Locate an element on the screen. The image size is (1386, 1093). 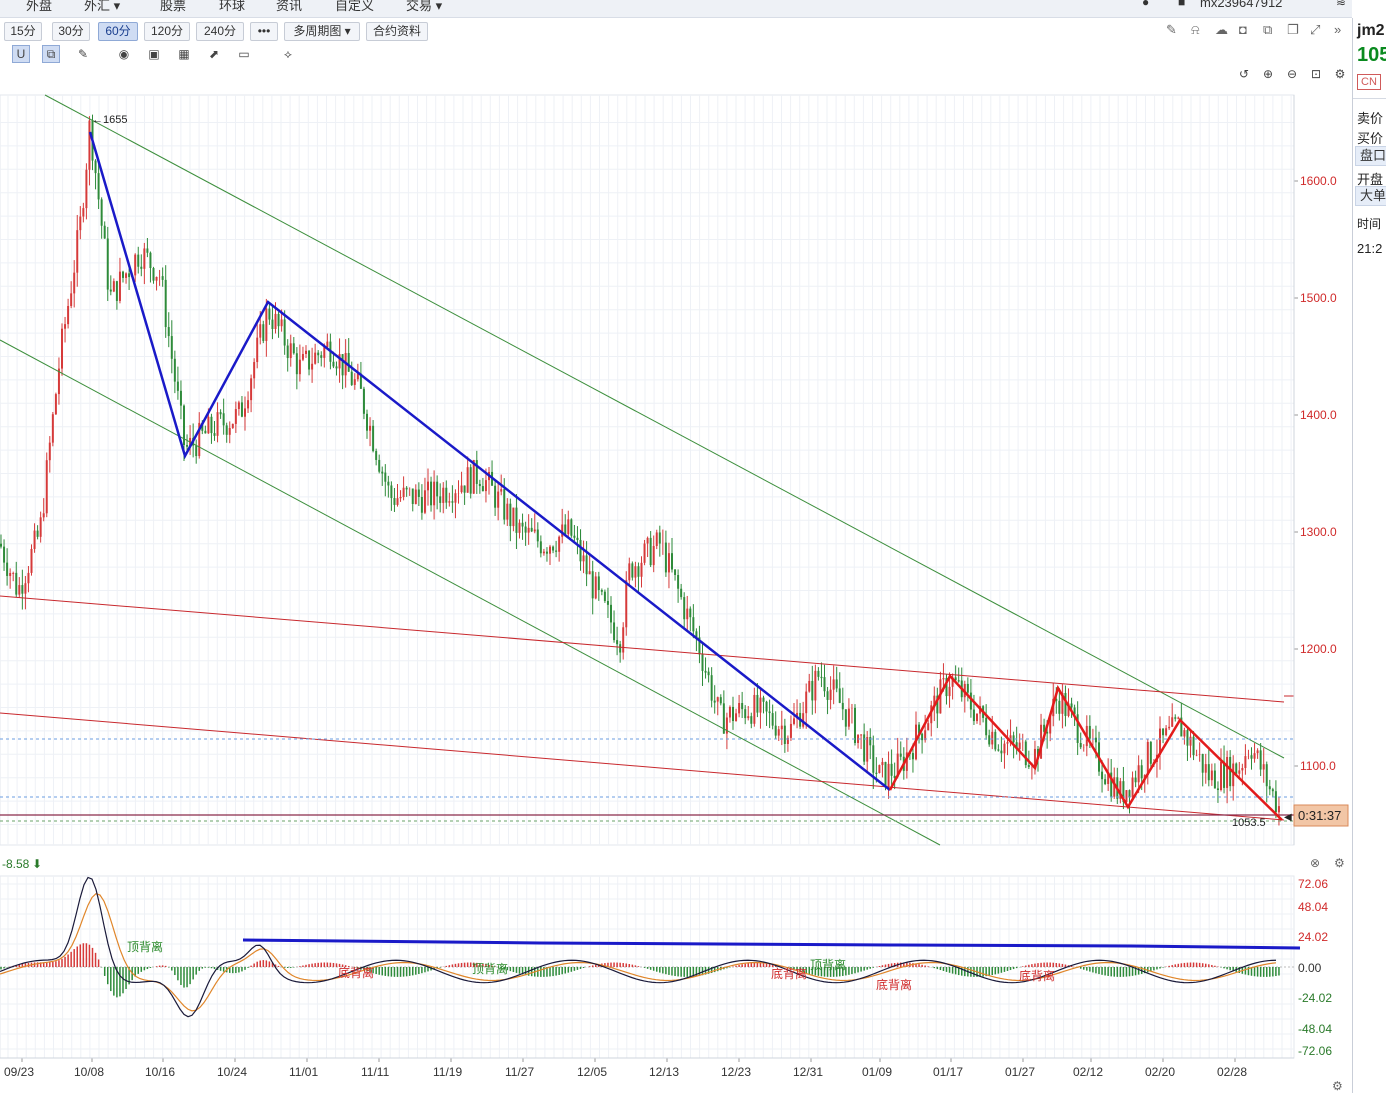
bid-label: 买价 is located at coordinates (1370, 138).